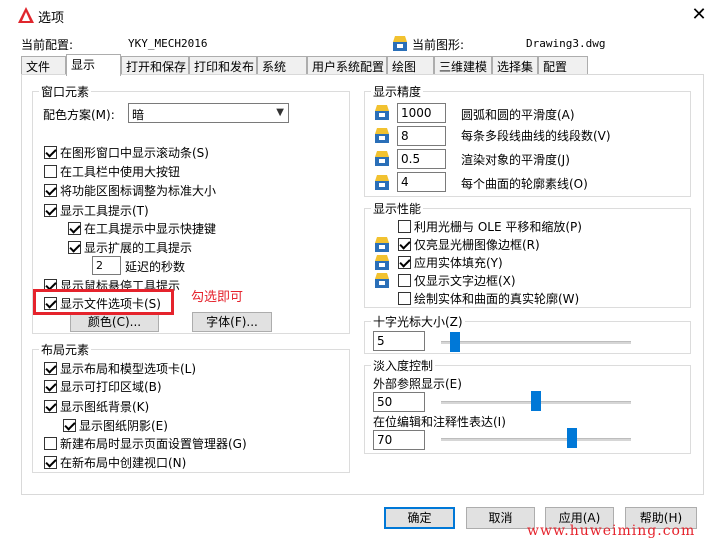  I want to click on raster-frame-only-checkbox: 仅亮显光栅图像边框(R), so click(469, 244).